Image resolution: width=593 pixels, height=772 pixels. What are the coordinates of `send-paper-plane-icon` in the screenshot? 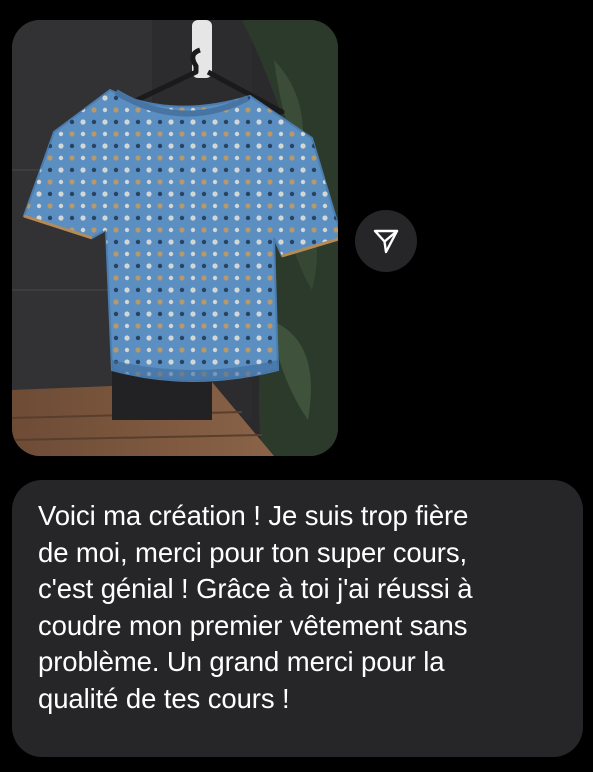 It's located at (386, 241).